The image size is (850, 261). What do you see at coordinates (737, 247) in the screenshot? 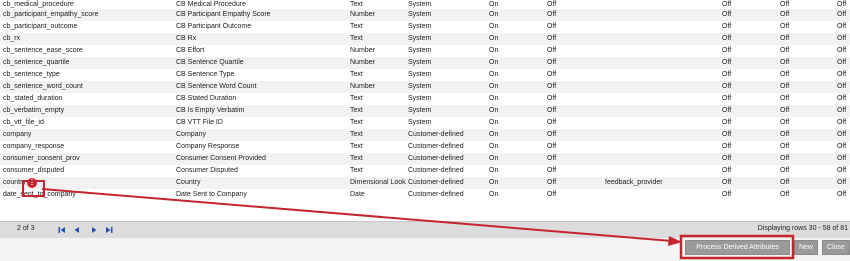
I see `highlight-box-process-button` at bounding box center [737, 247].